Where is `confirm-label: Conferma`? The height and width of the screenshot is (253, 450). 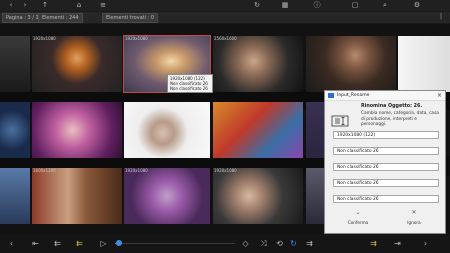 confirm-label: Conferma is located at coordinates (358, 222).